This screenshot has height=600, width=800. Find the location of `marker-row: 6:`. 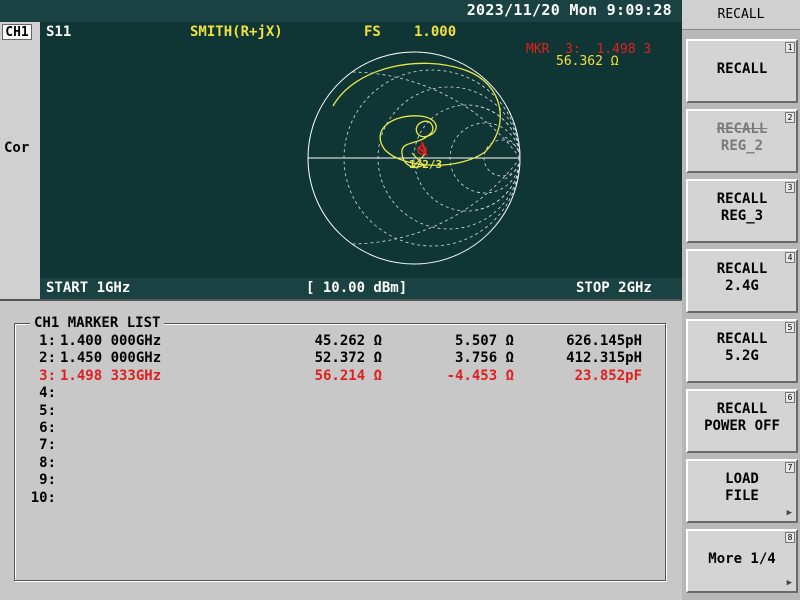

marker-row: 6: is located at coordinates (341, 428).